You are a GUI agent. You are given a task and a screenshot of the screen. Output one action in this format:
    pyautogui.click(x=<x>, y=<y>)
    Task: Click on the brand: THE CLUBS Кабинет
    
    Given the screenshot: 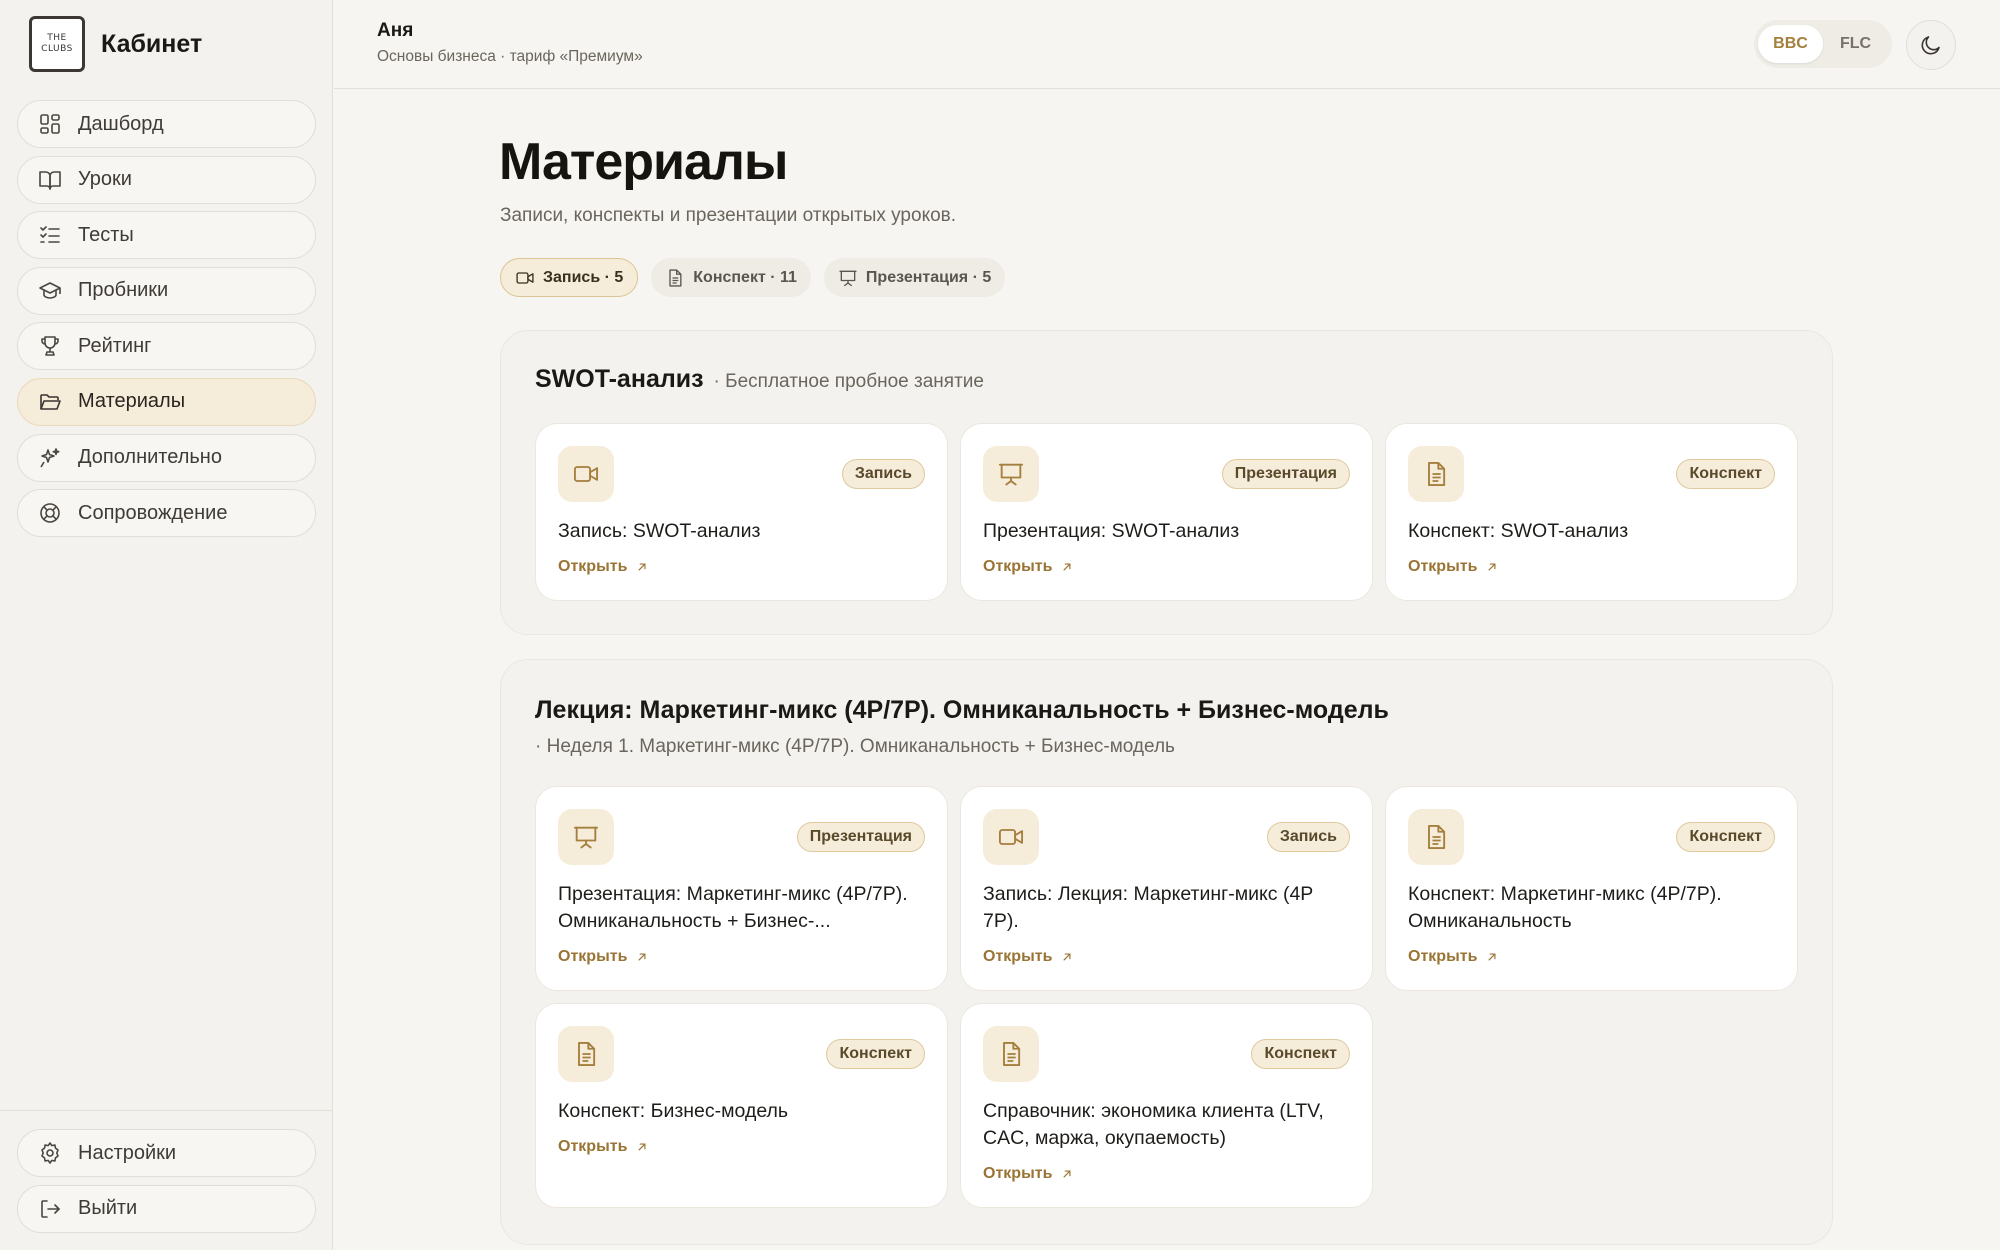 What is the action you would take?
    pyautogui.click(x=115, y=44)
    